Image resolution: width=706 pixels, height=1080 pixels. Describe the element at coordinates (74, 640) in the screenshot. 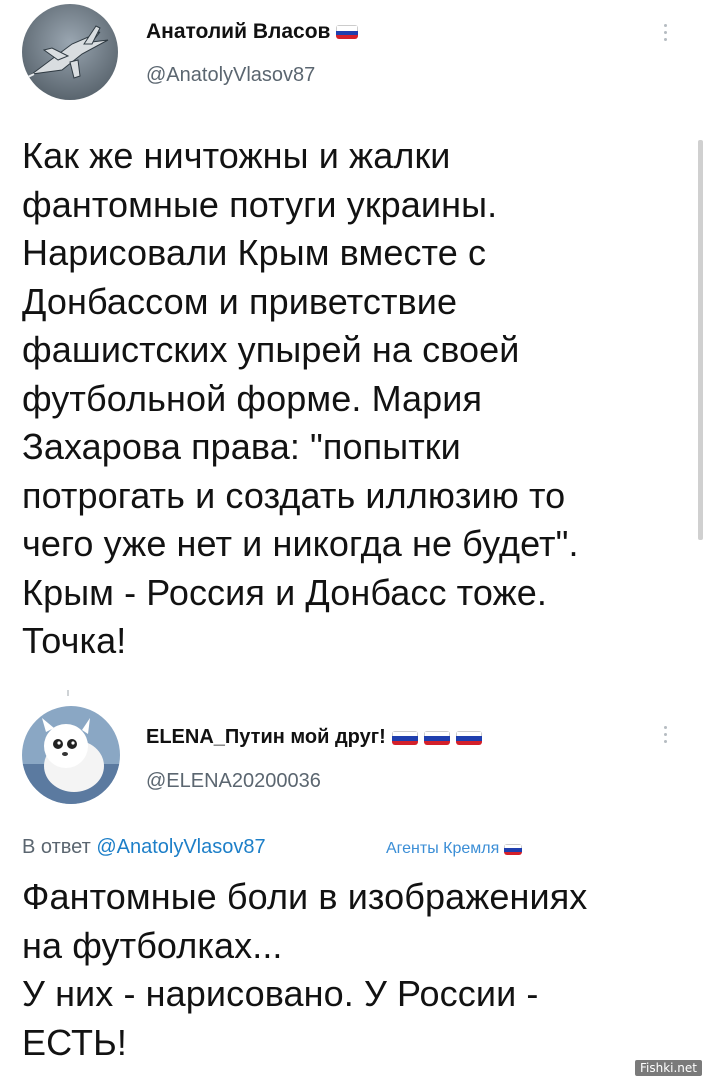

I see `tweet-text-line: Точка!` at that location.